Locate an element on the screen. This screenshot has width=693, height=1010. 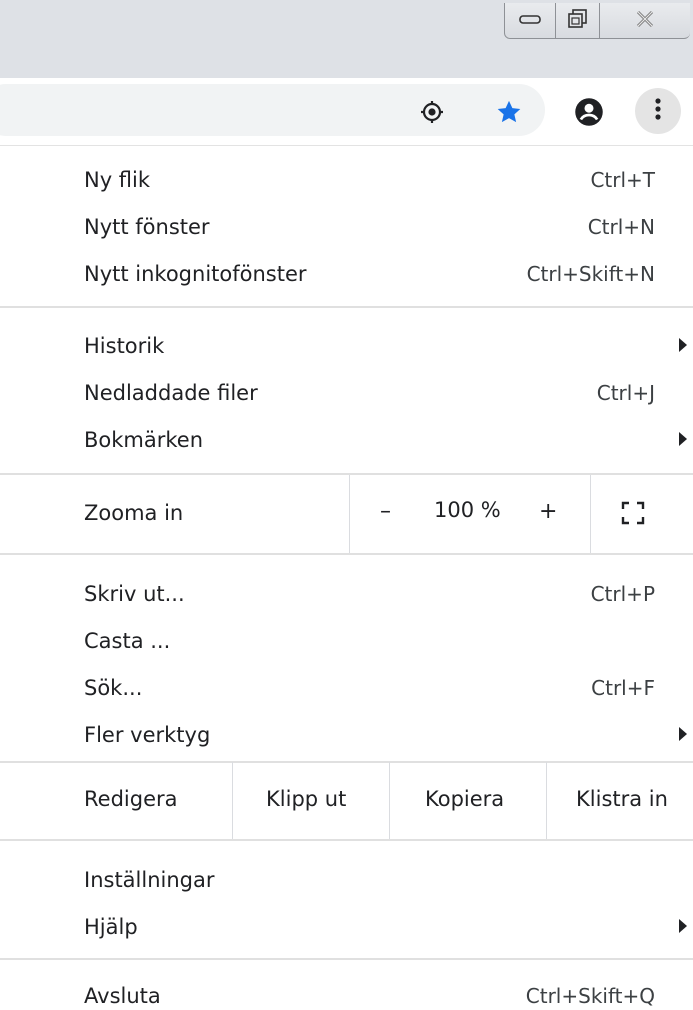
edit-row: Redigera Klipp ut Kopiera Klistra in is located at coordinates (346, 800).